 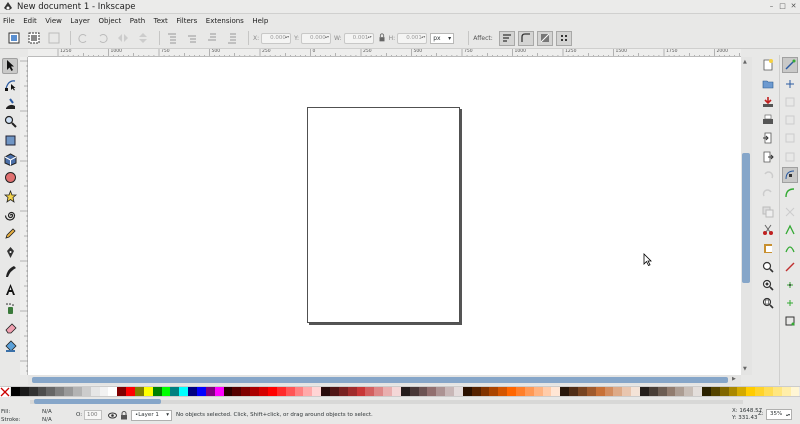 I want to click on undo-button, so click(x=768, y=175).